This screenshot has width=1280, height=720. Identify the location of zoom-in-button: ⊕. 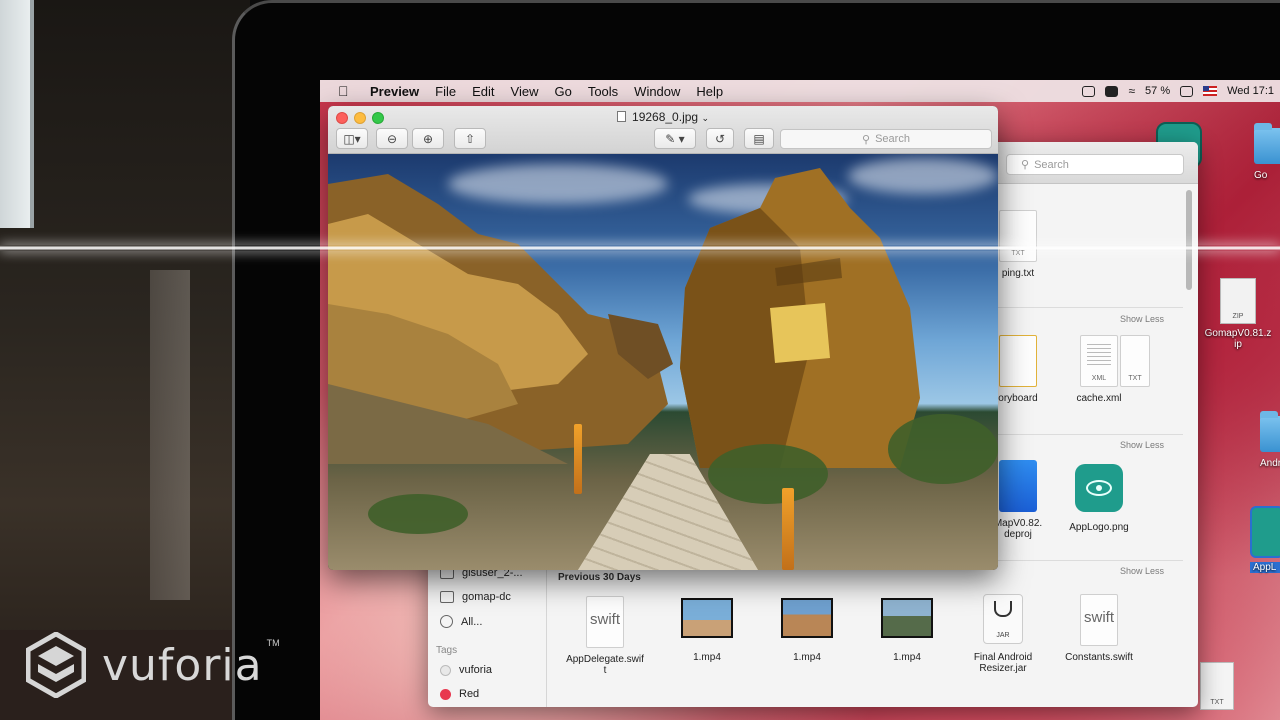
(428, 138).